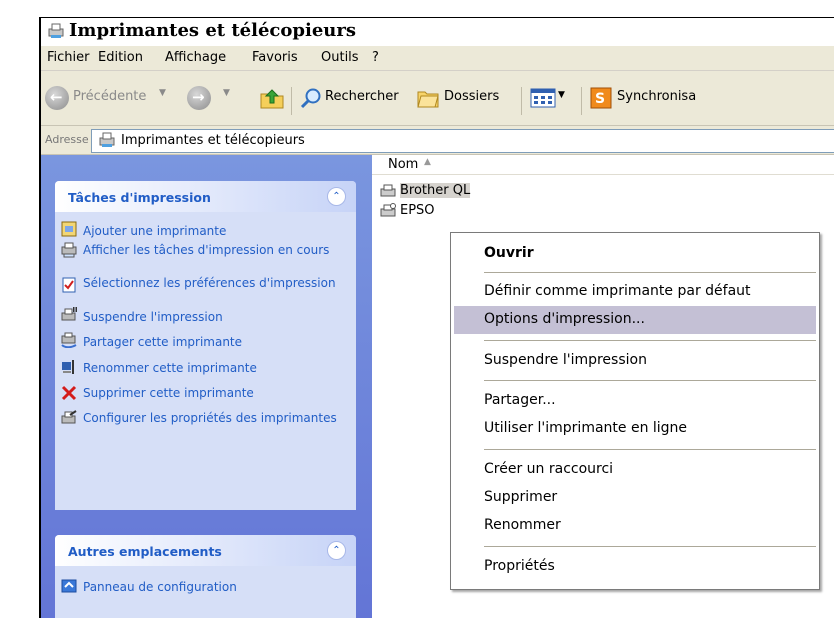  Describe the element at coordinates (170, 368) in the screenshot. I see `task-label: Renommer cette imprimante` at that location.